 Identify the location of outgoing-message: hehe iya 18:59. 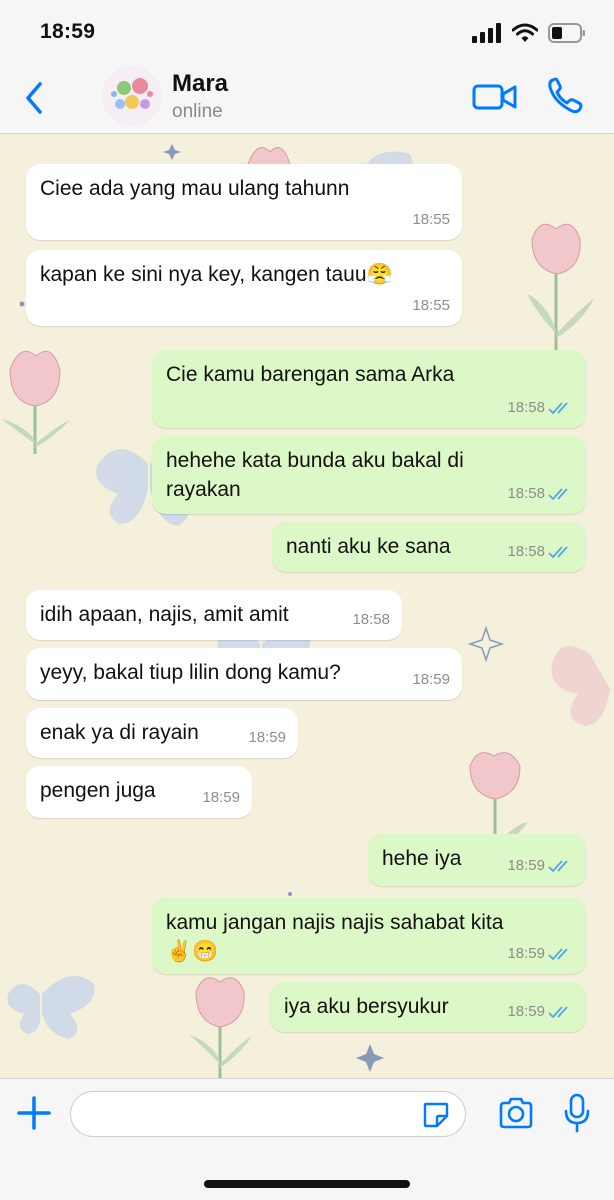
(477, 860).